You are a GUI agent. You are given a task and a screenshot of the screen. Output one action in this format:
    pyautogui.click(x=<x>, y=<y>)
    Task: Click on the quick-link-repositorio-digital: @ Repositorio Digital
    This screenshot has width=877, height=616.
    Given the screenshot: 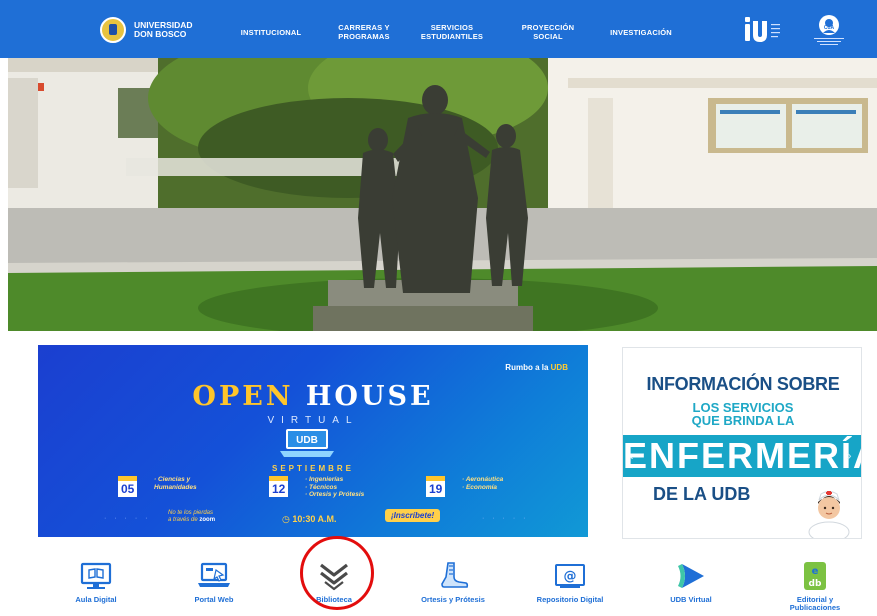 What is the action you would take?
    pyautogui.click(x=570, y=582)
    